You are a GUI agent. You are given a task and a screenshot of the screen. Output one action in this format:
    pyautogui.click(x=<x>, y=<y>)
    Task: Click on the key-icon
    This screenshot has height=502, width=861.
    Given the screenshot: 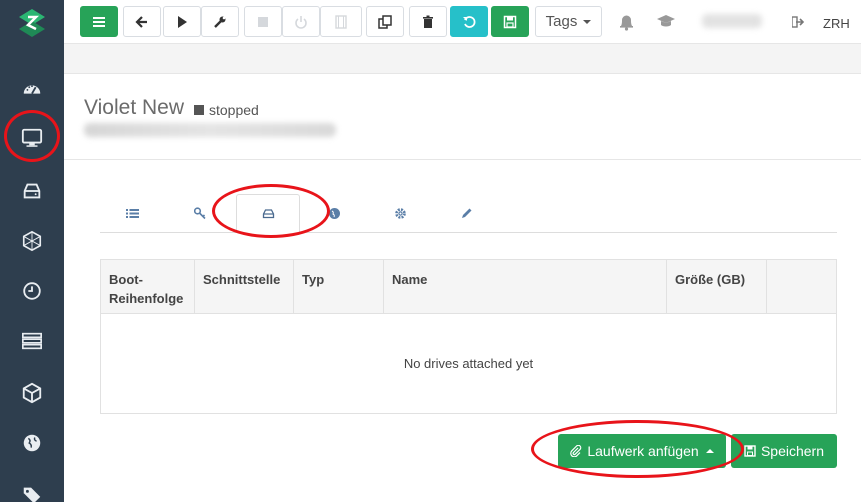 What is the action you would take?
    pyautogui.click(x=199, y=213)
    